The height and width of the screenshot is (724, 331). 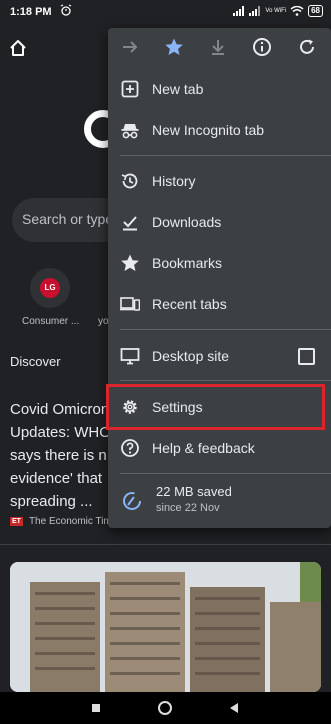 I want to click on refresh-icon, so click(x=307, y=47).